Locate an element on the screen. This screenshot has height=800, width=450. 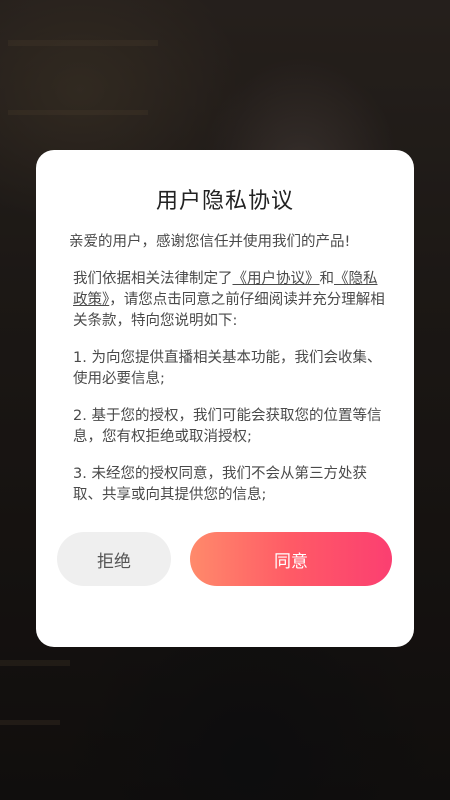
greeting-text: 亲爱的用户，感谢您信任并使用我们的产品! is located at coordinates (210, 242).